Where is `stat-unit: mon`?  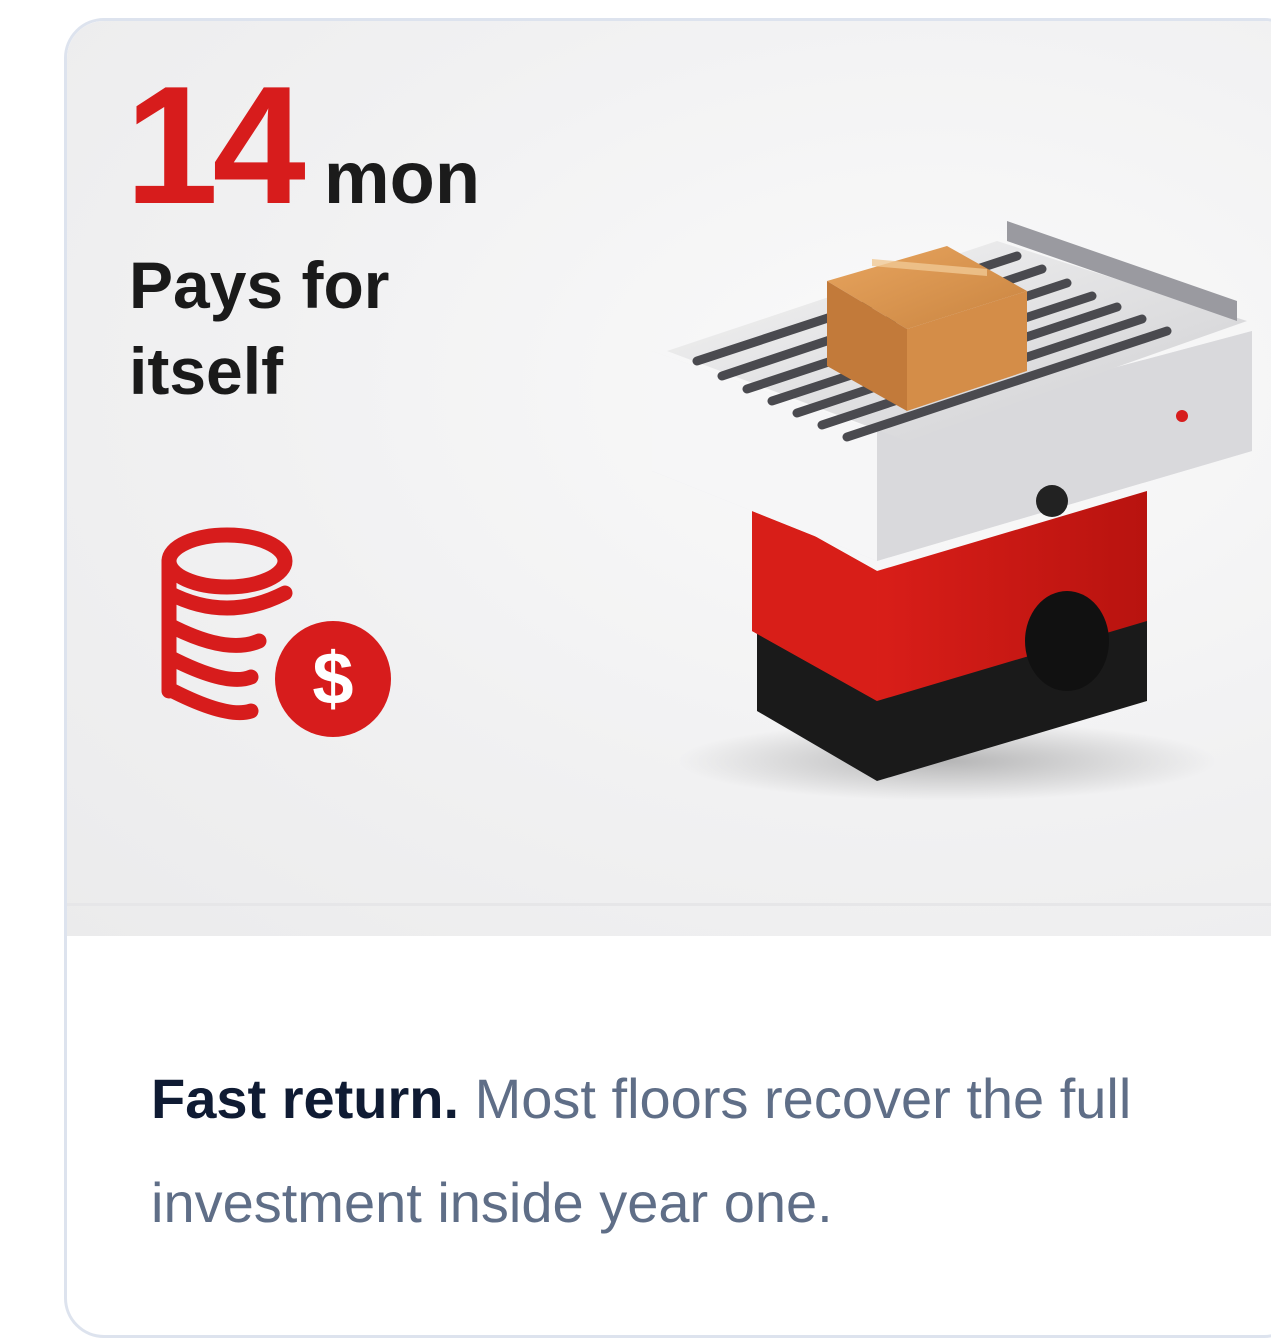 stat-unit: mon is located at coordinates (402, 177).